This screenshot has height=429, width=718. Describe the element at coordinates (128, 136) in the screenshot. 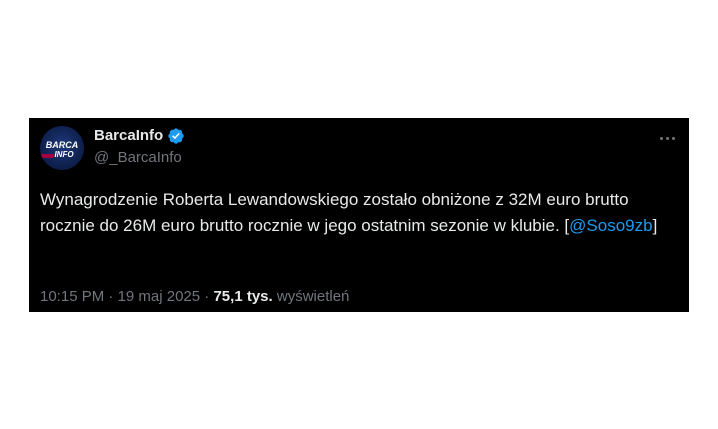

I see `author-display-name: BarcaInfo` at that location.